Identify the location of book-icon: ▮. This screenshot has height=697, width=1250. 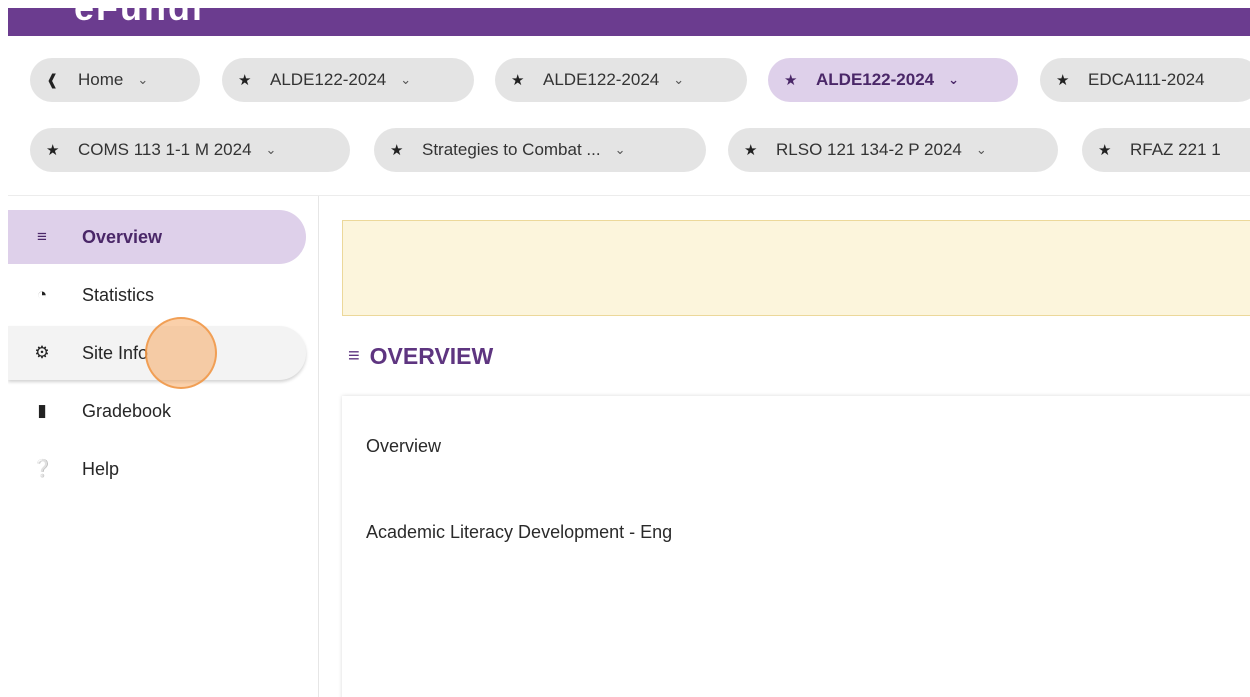
(42, 410).